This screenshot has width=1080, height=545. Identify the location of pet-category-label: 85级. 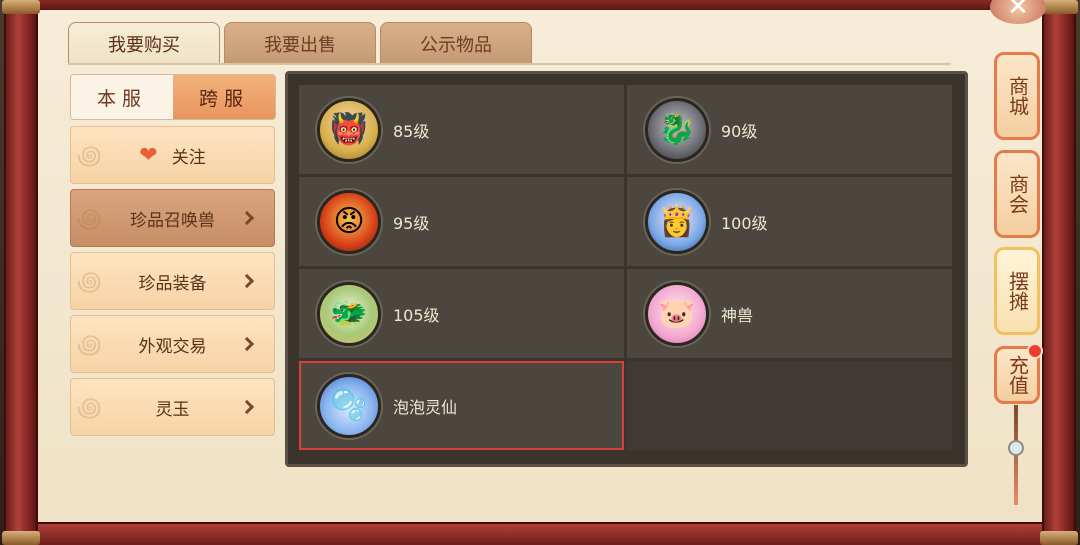
(411, 131).